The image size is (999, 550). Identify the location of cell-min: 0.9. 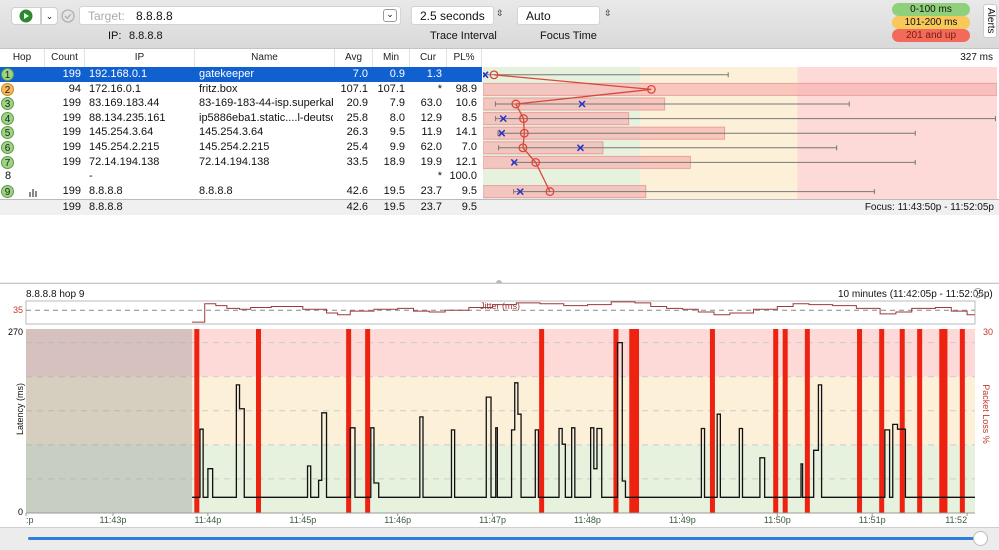
(397, 74).